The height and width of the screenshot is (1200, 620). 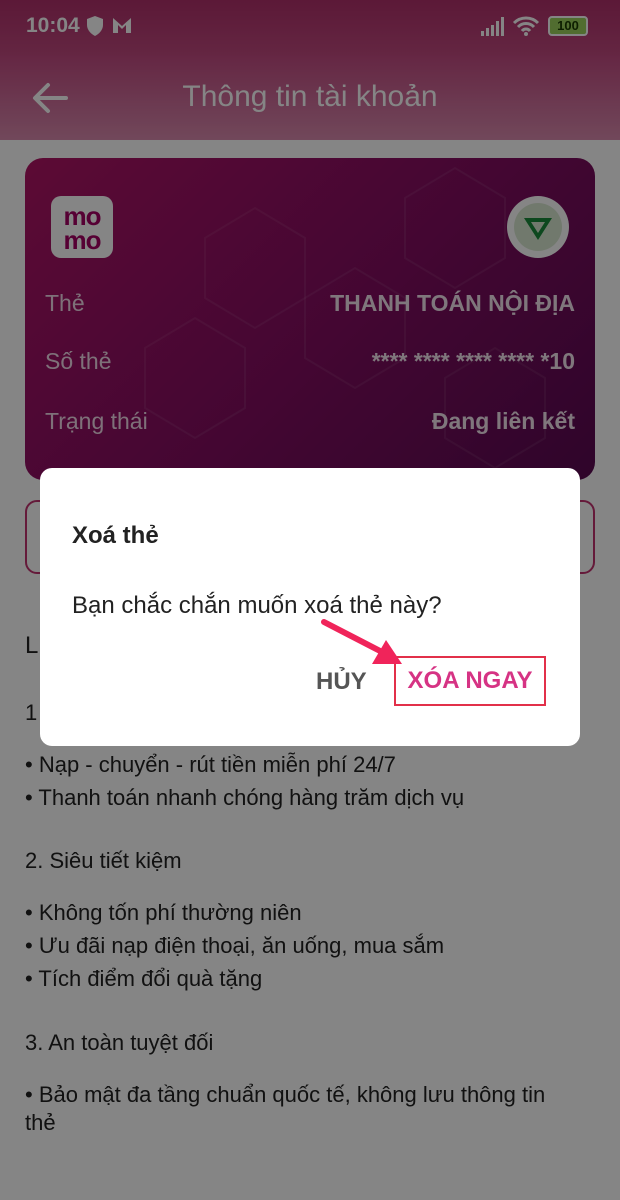 What do you see at coordinates (257, 605) in the screenshot?
I see `dialog-message: Bạn chắc chắn muốn xoá thẻ này?` at bounding box center [257, 605].